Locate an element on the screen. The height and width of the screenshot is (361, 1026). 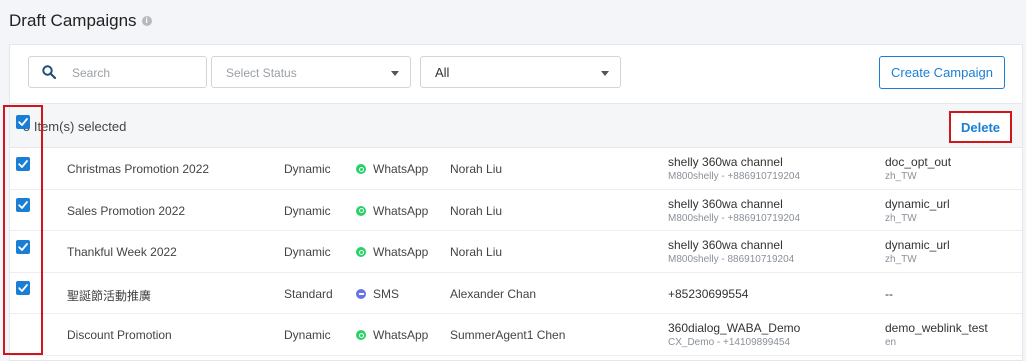
campaign-owner: Alexander Chan is located at coordinates (493, 293).